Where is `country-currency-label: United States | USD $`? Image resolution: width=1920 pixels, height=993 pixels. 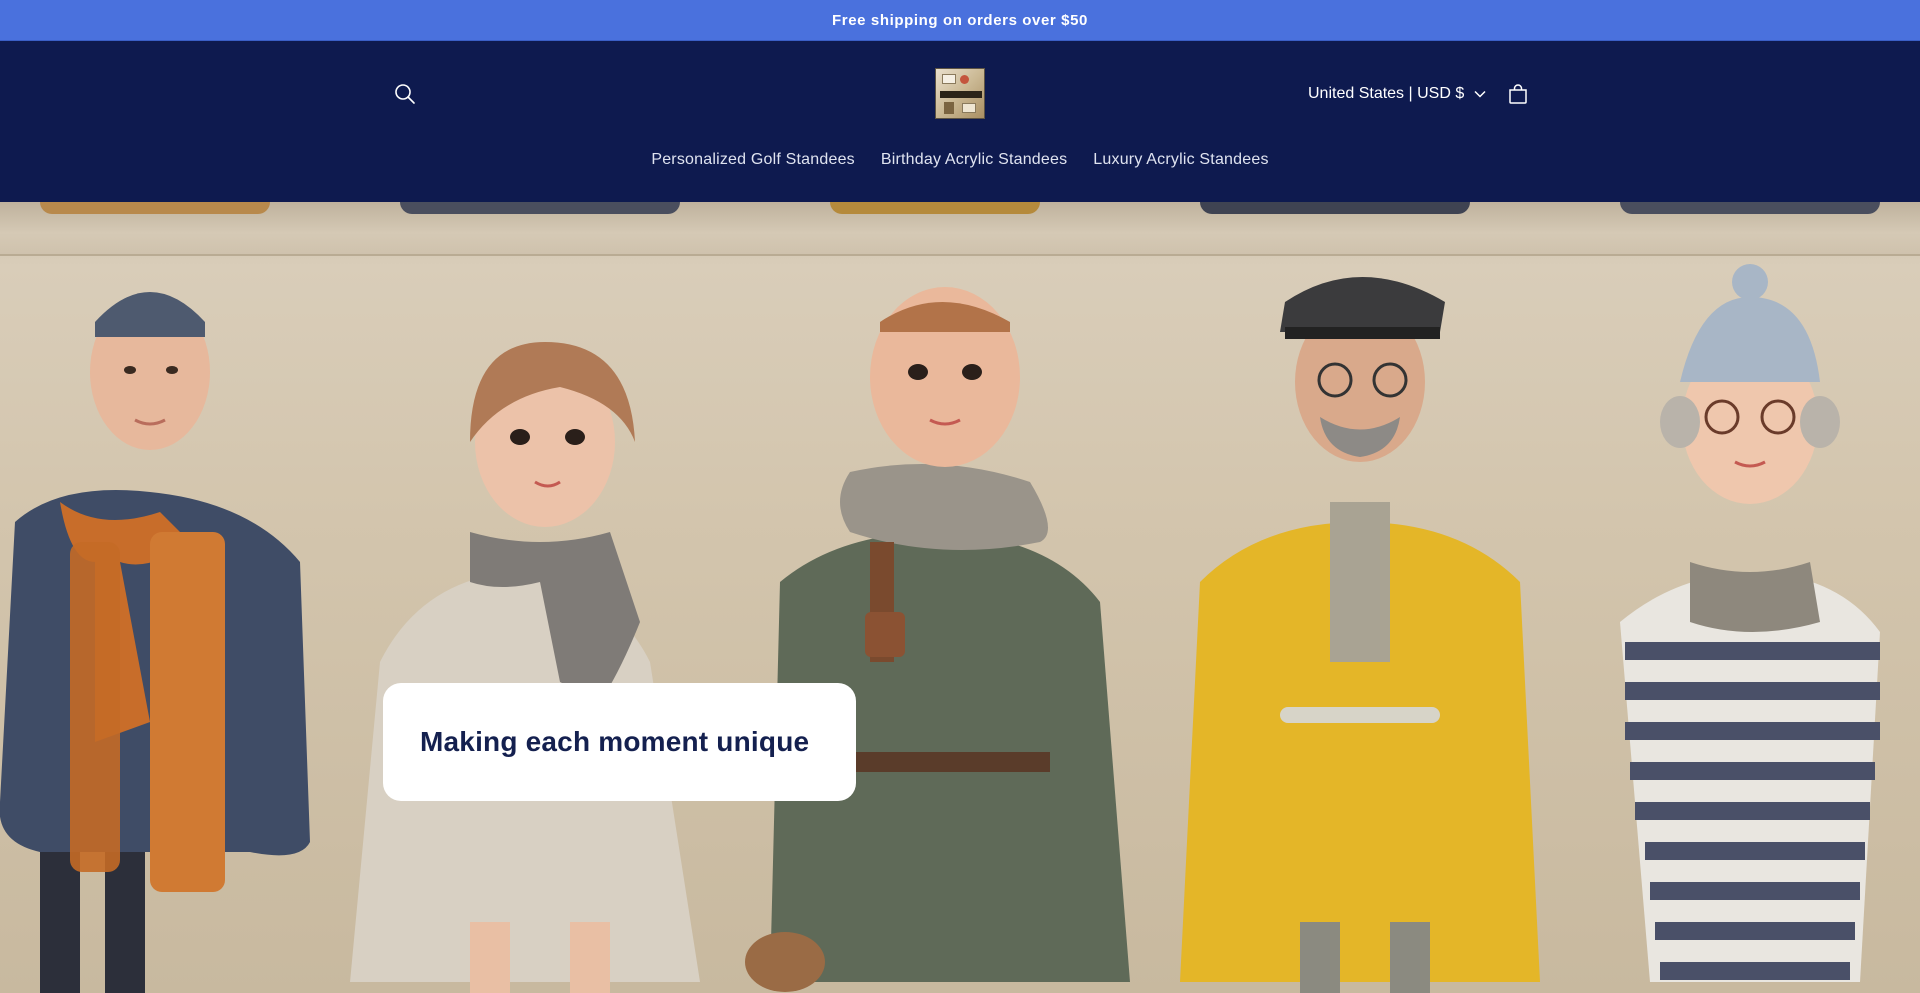
country-currency-label: United States | USD $ is located at coordinates (1386, 93).